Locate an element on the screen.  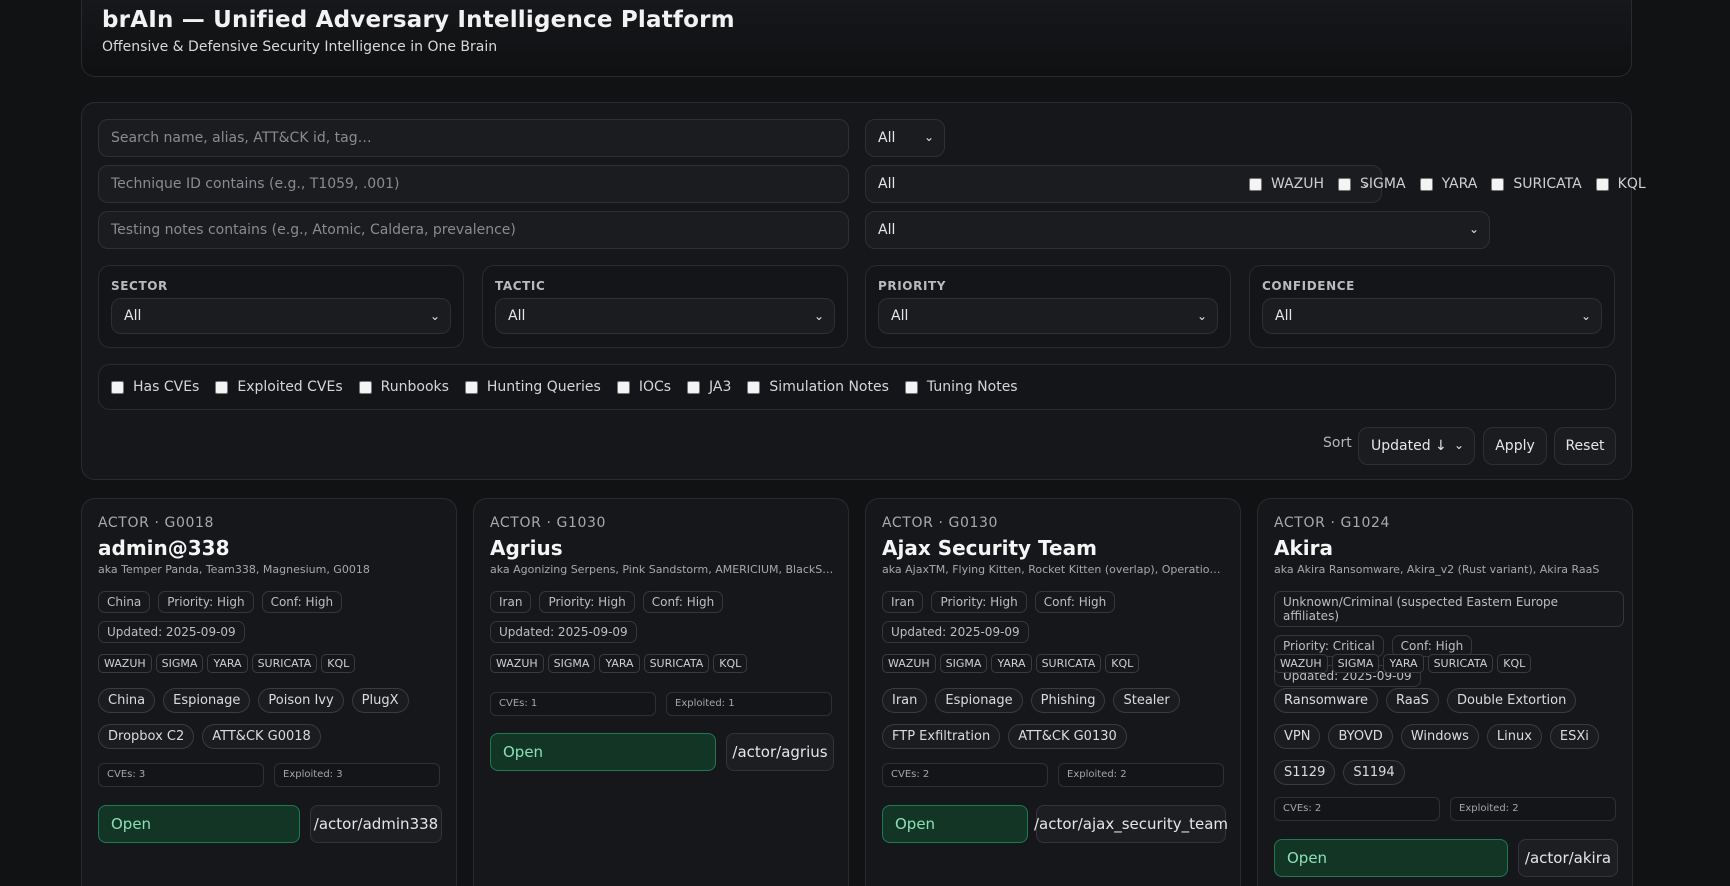
flag-runbooks: Runbooks is located at coordinates (403, 387).